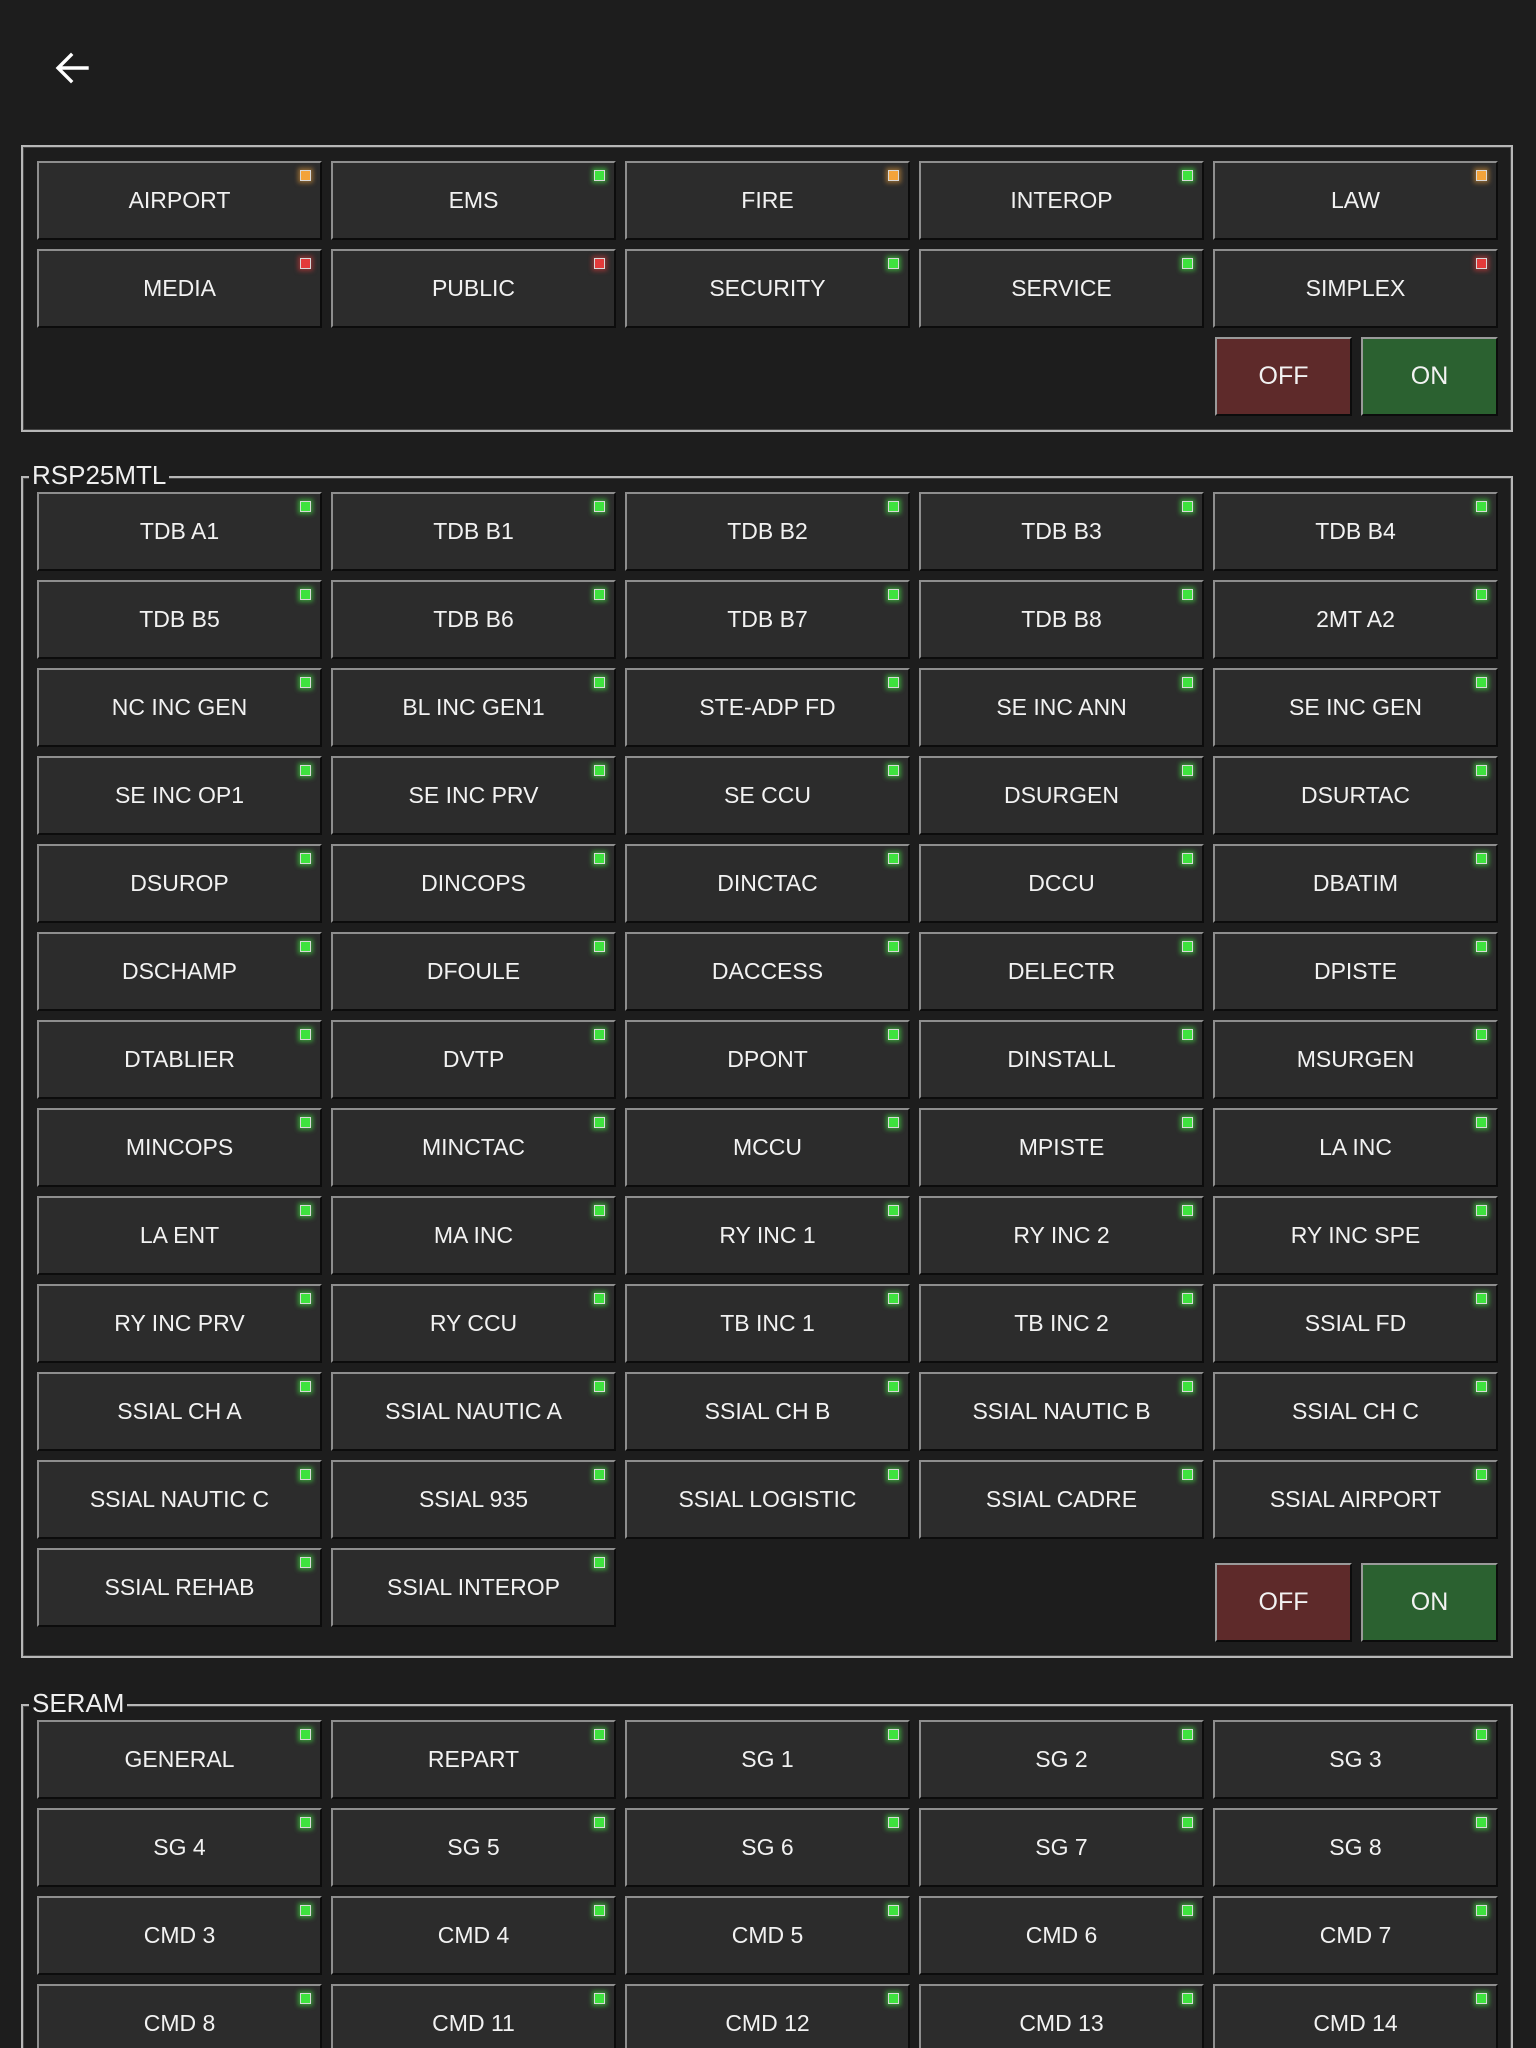 The width and height of the screenshot is (1536, 2048). I want to click on channel-button: SSIAL CADRE, so click(1061, 1499).